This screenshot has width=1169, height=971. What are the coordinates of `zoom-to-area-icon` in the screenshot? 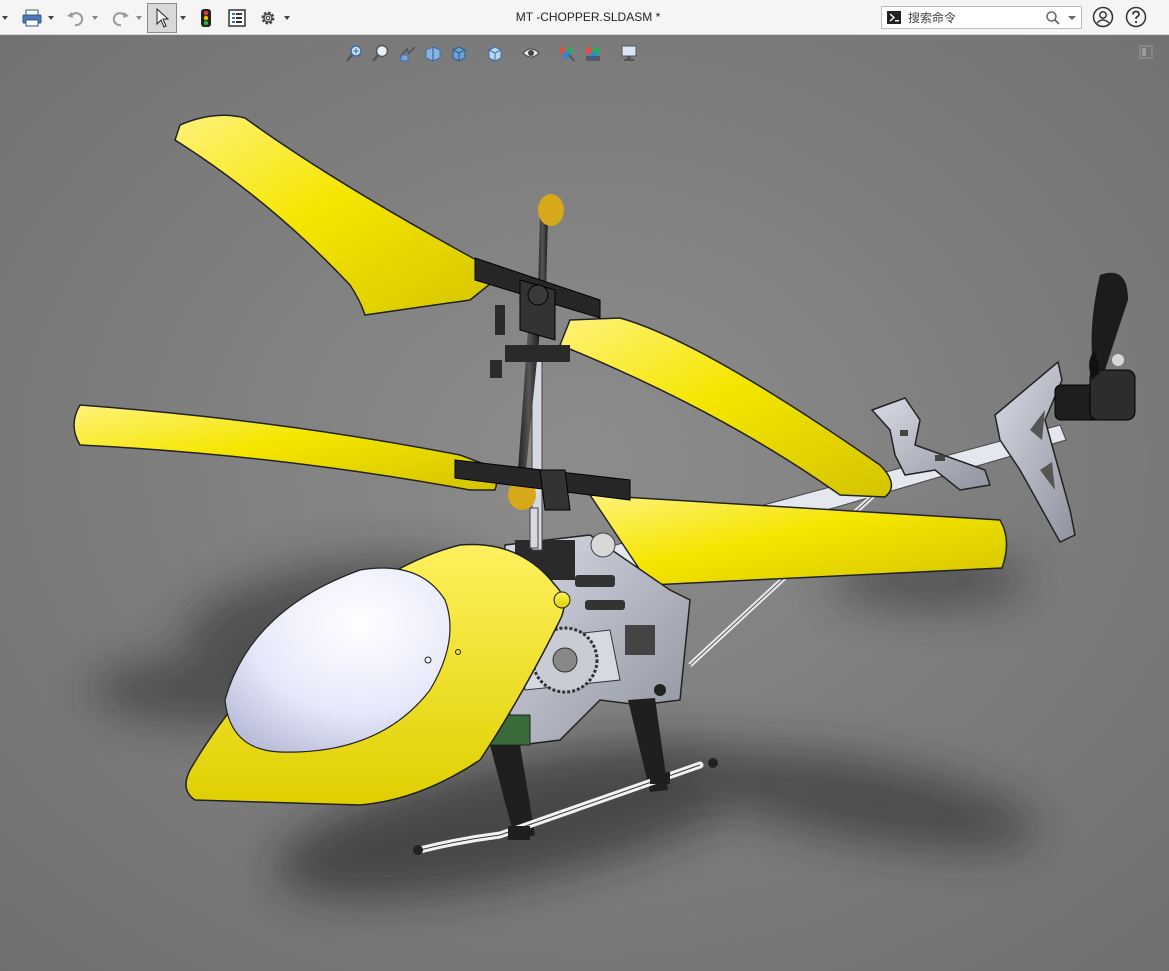 It's located at (380, 53).